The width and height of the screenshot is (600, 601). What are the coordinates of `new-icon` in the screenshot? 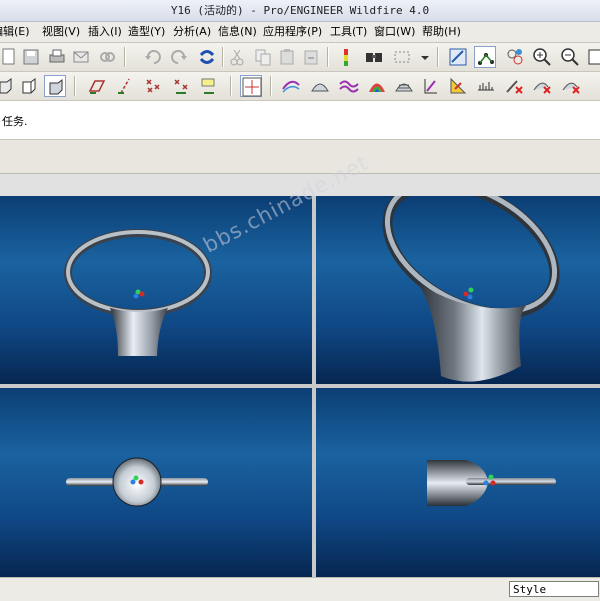 It's located at (10, 57).